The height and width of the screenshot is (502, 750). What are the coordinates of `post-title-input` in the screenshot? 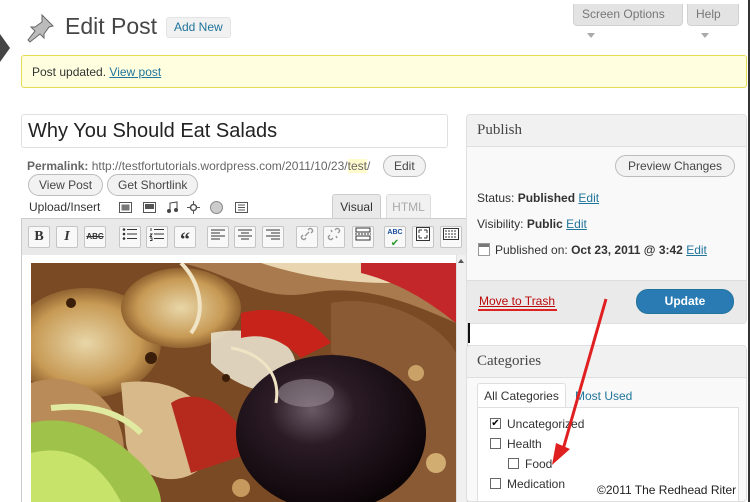 It's located at (234, 131).